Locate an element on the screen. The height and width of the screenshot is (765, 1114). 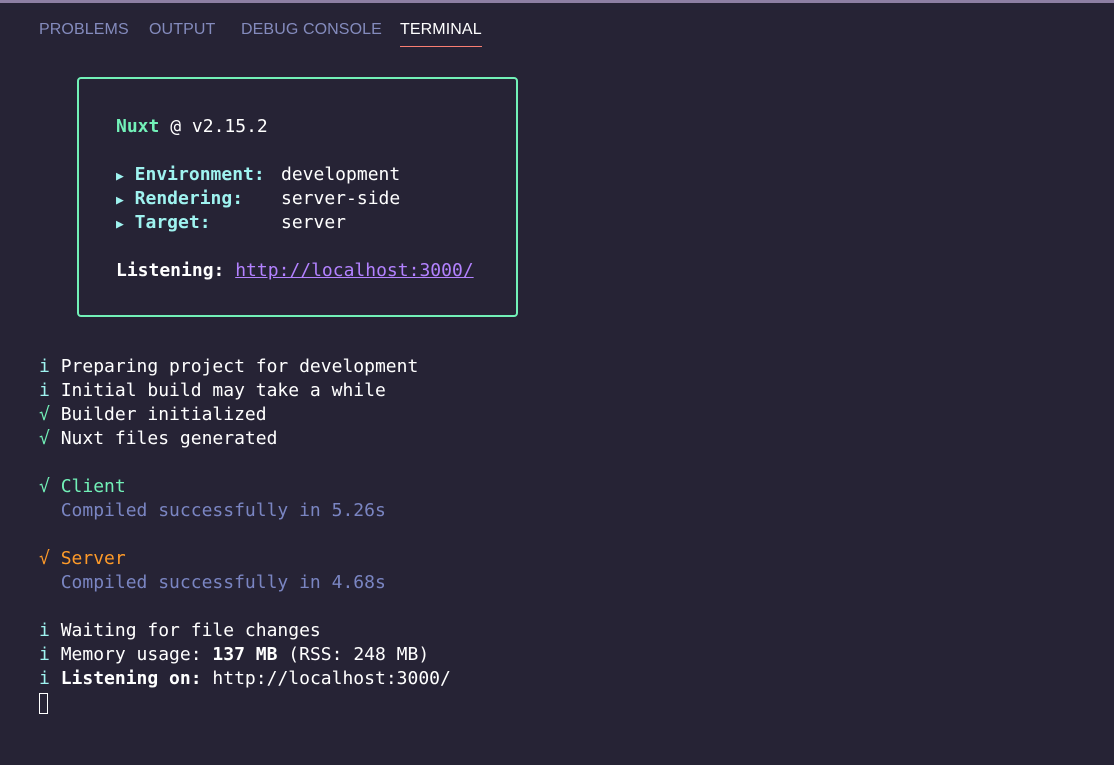
rendering-label: Rendering: is located at coordinates (189, 198).